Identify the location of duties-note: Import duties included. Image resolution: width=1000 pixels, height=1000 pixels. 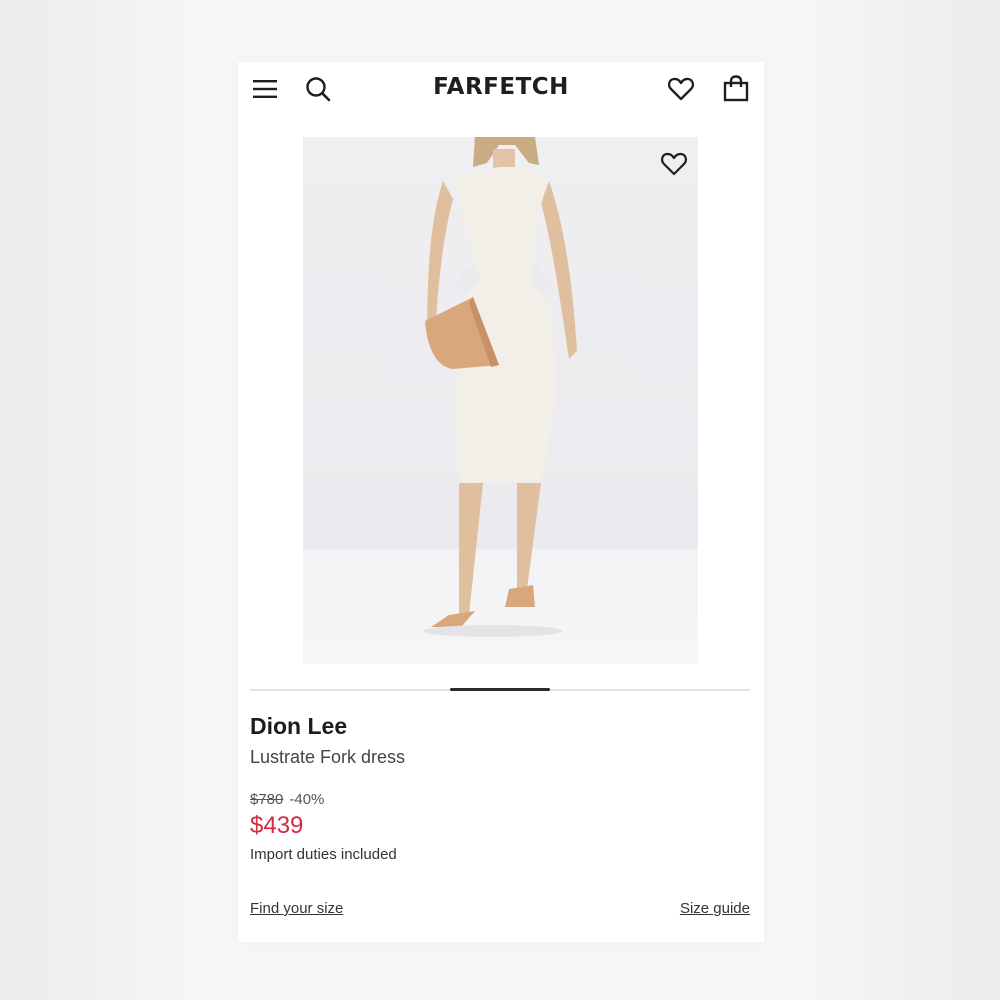
(323, 854).